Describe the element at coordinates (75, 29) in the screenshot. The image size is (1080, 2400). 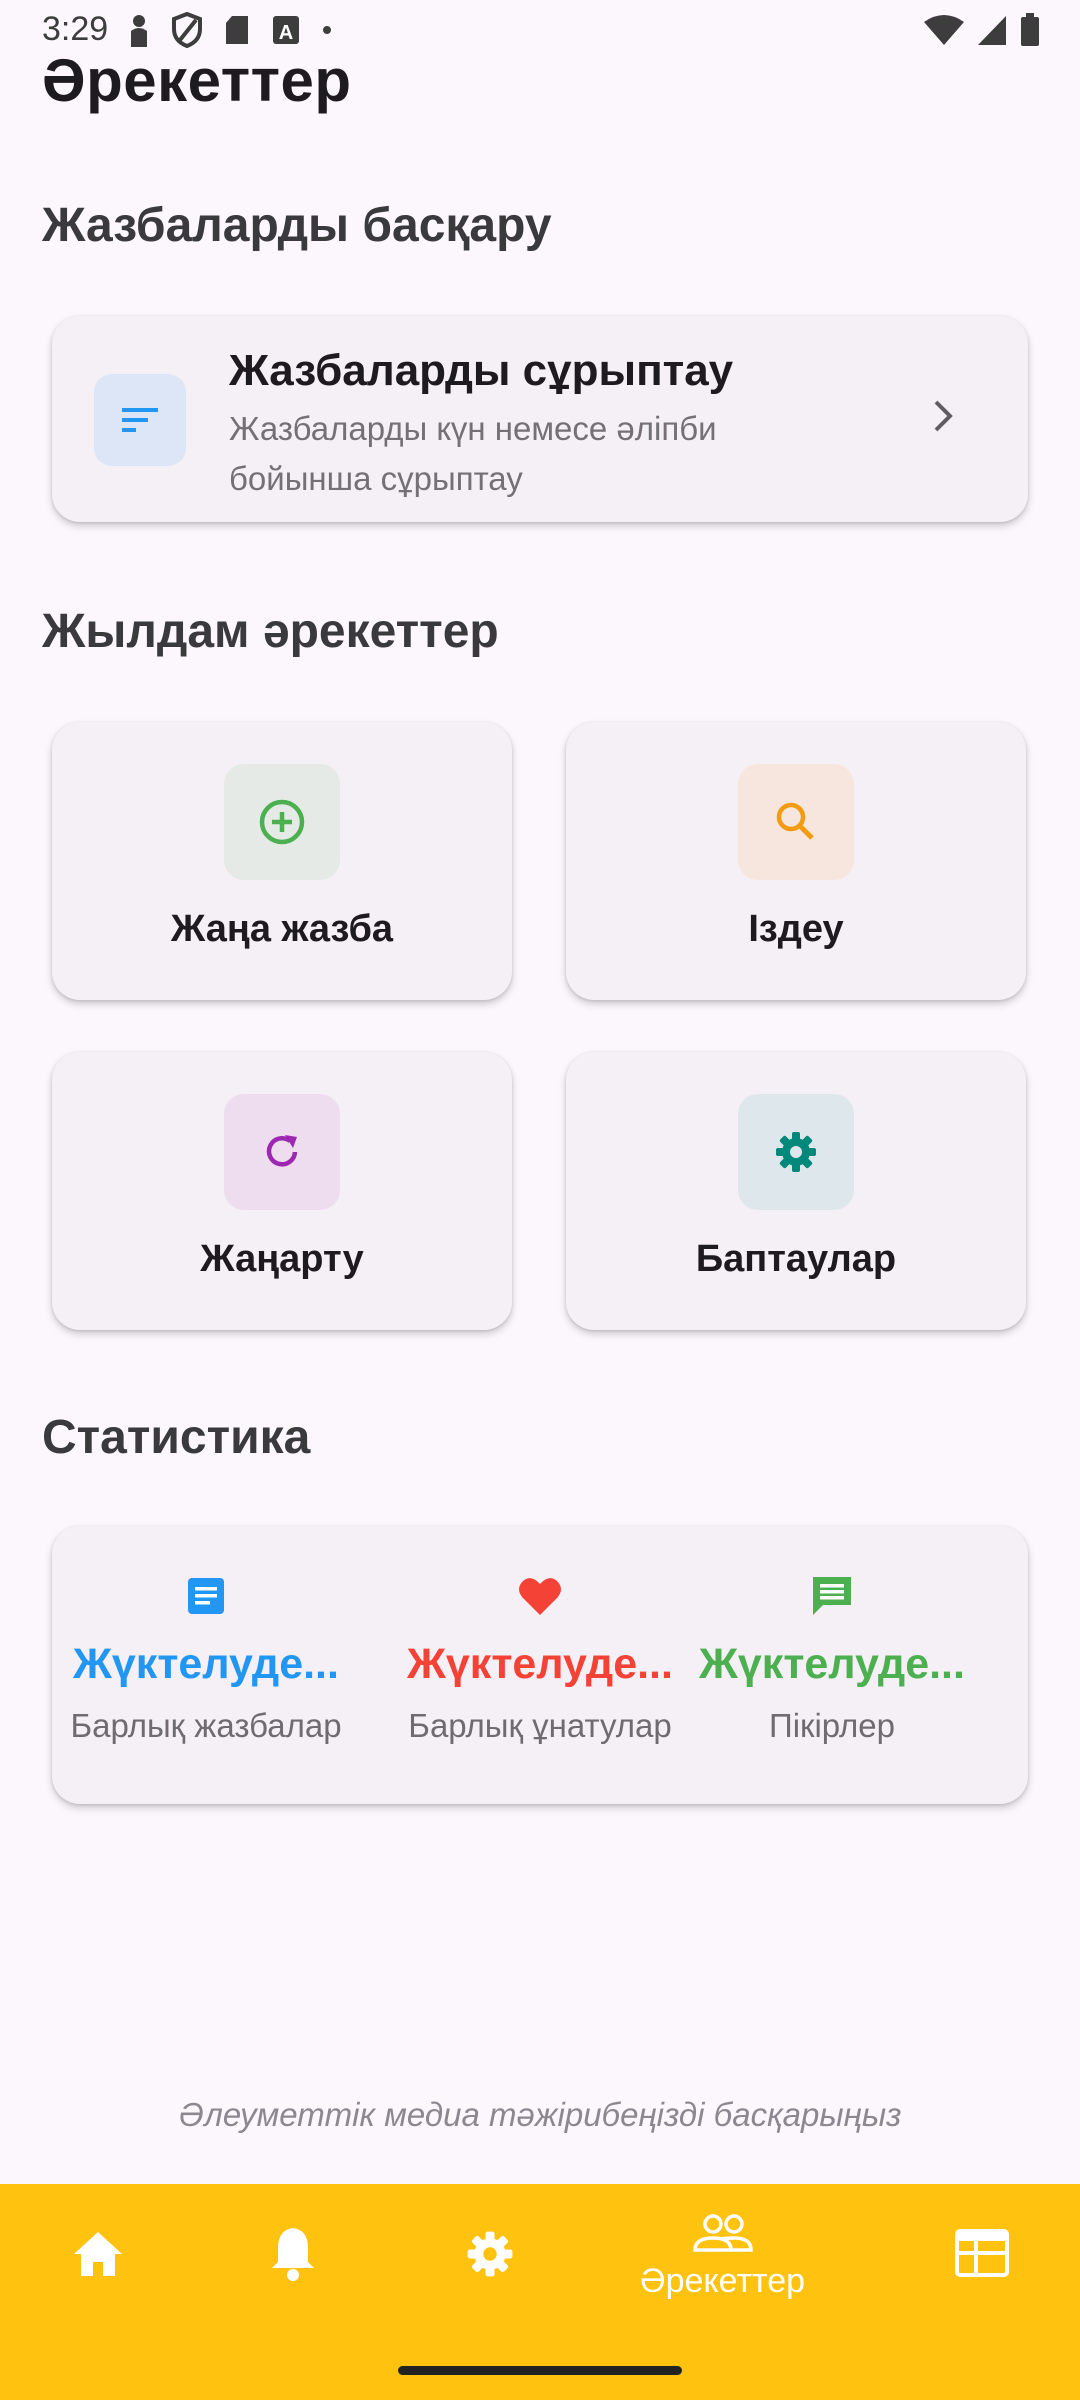
I see `status-time: 3:29` at that location.